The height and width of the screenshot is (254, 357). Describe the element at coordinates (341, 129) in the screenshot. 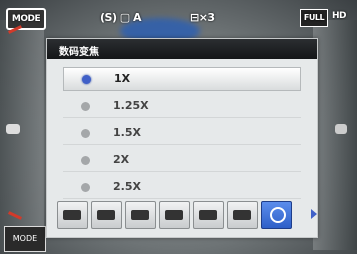

I see `right-side-icon` at that location.